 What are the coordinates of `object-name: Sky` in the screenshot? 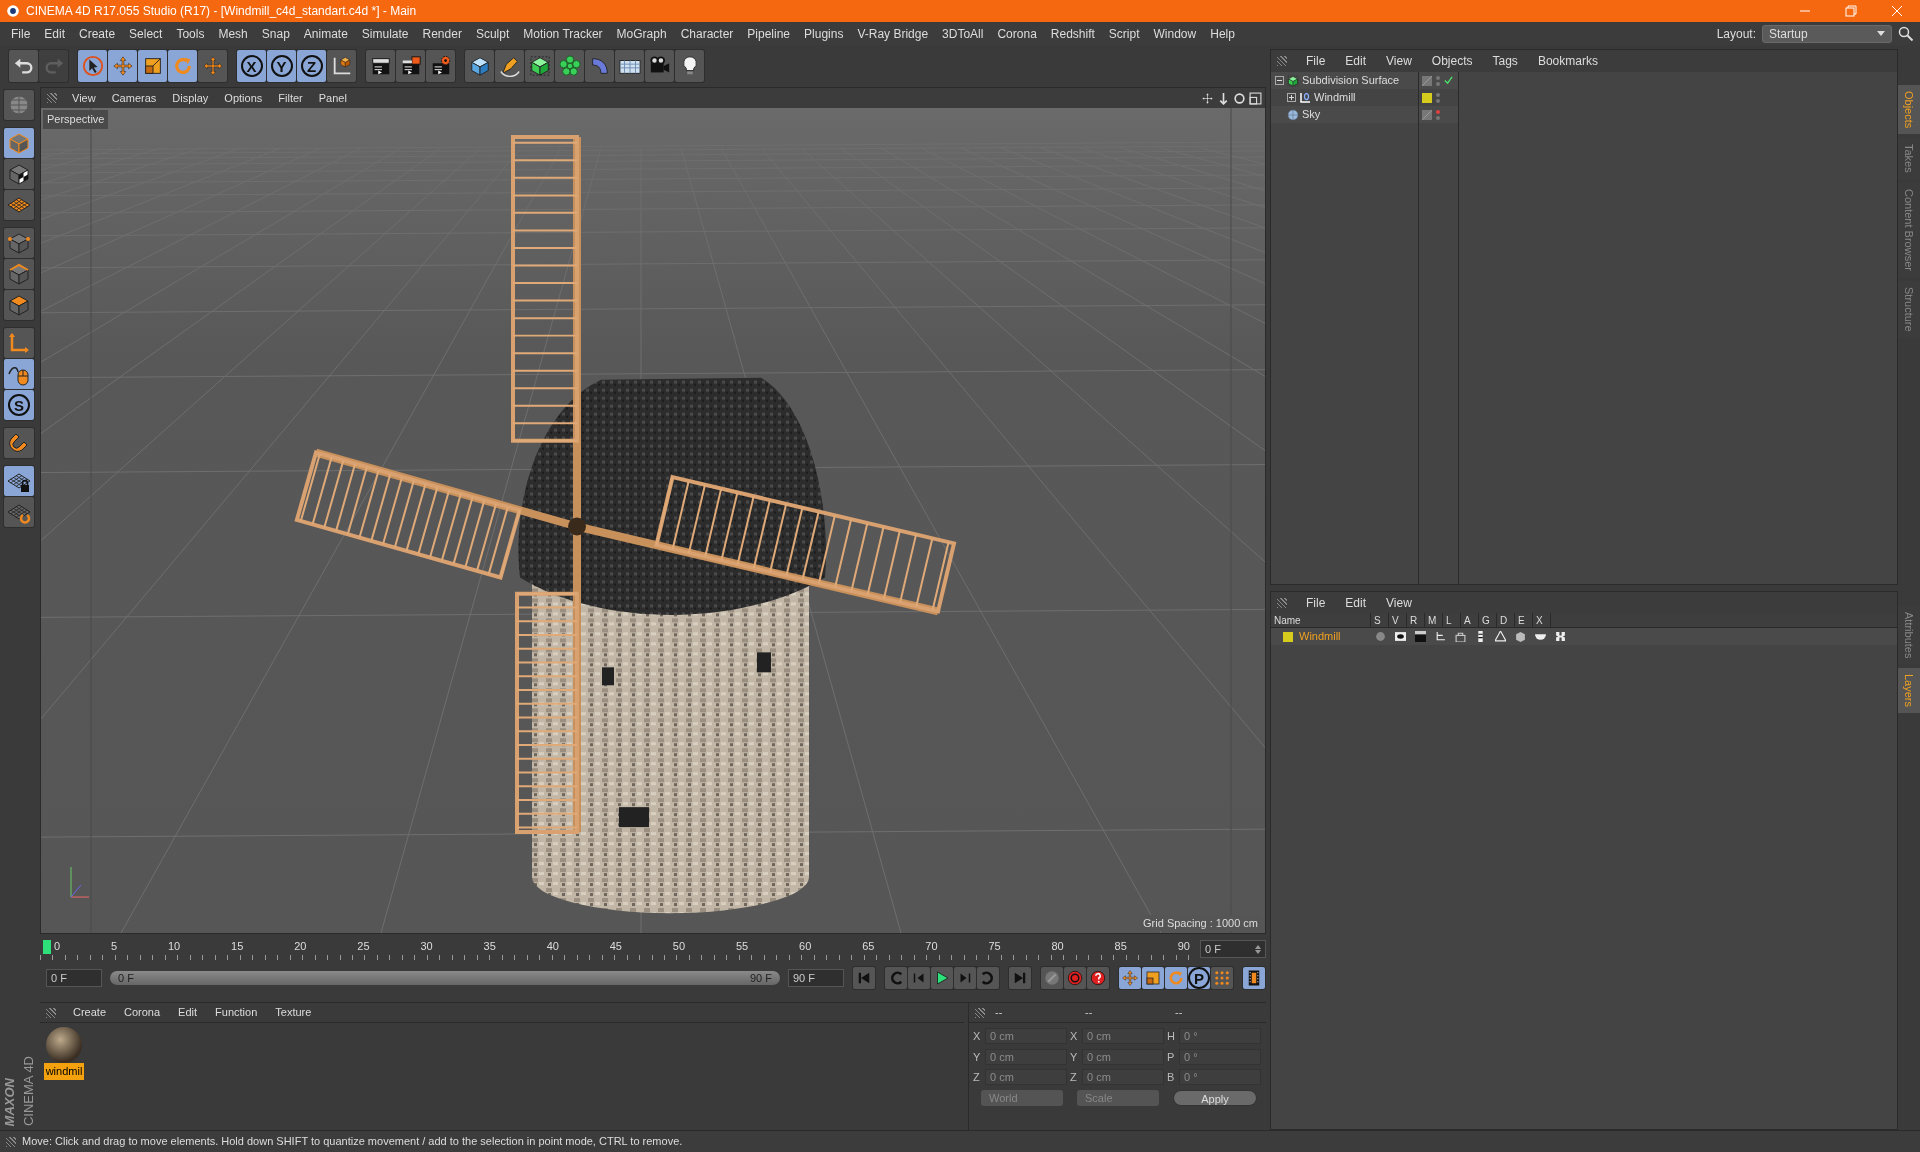 It's located at (1311, 114).